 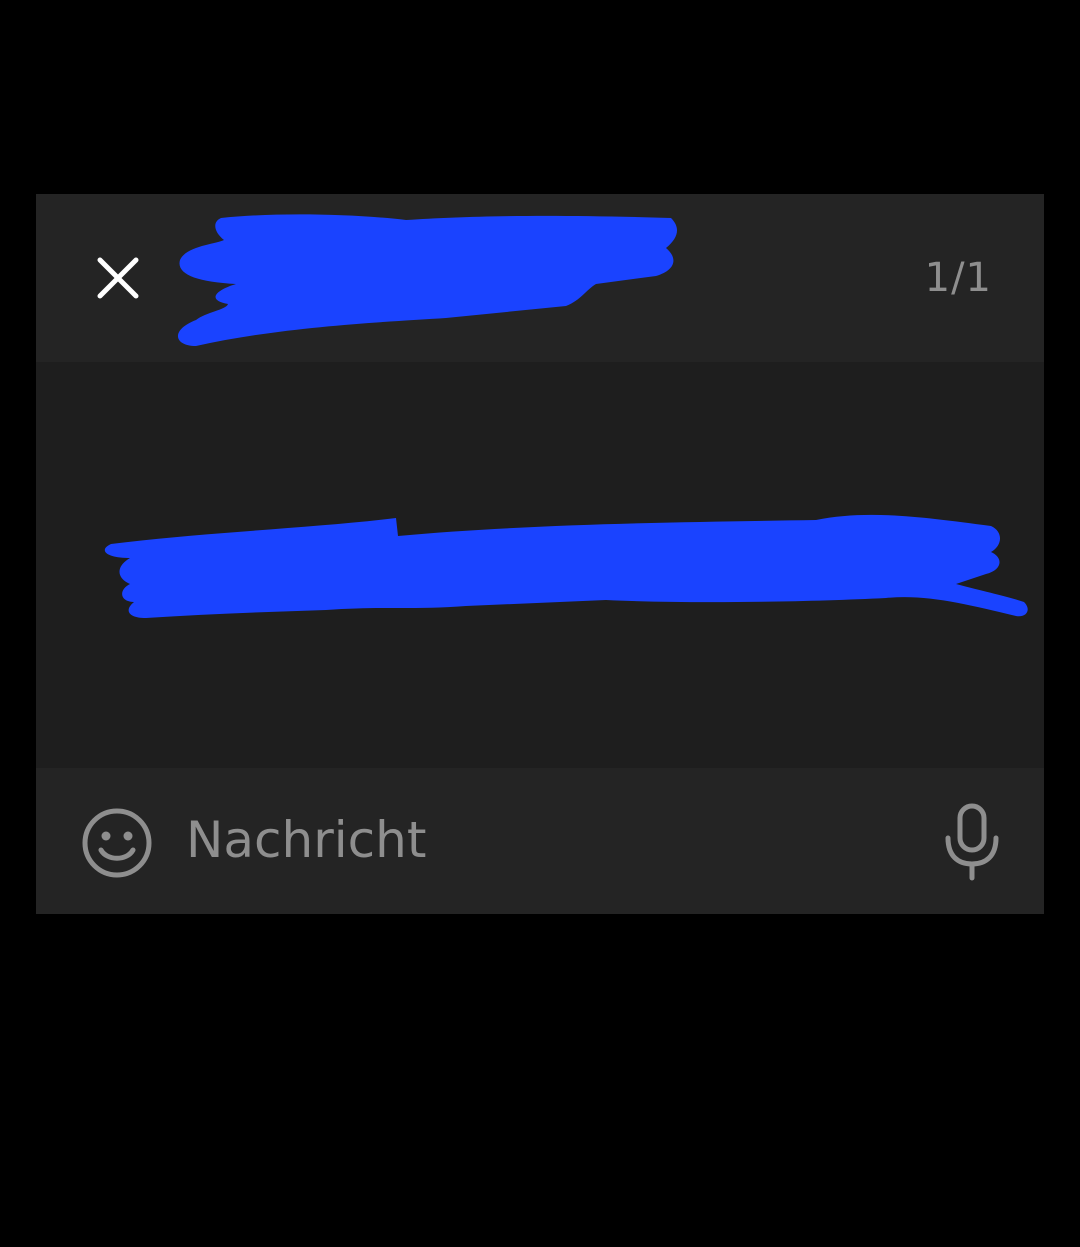 I want to click on smiley-icon, so click(x=117, y=843).